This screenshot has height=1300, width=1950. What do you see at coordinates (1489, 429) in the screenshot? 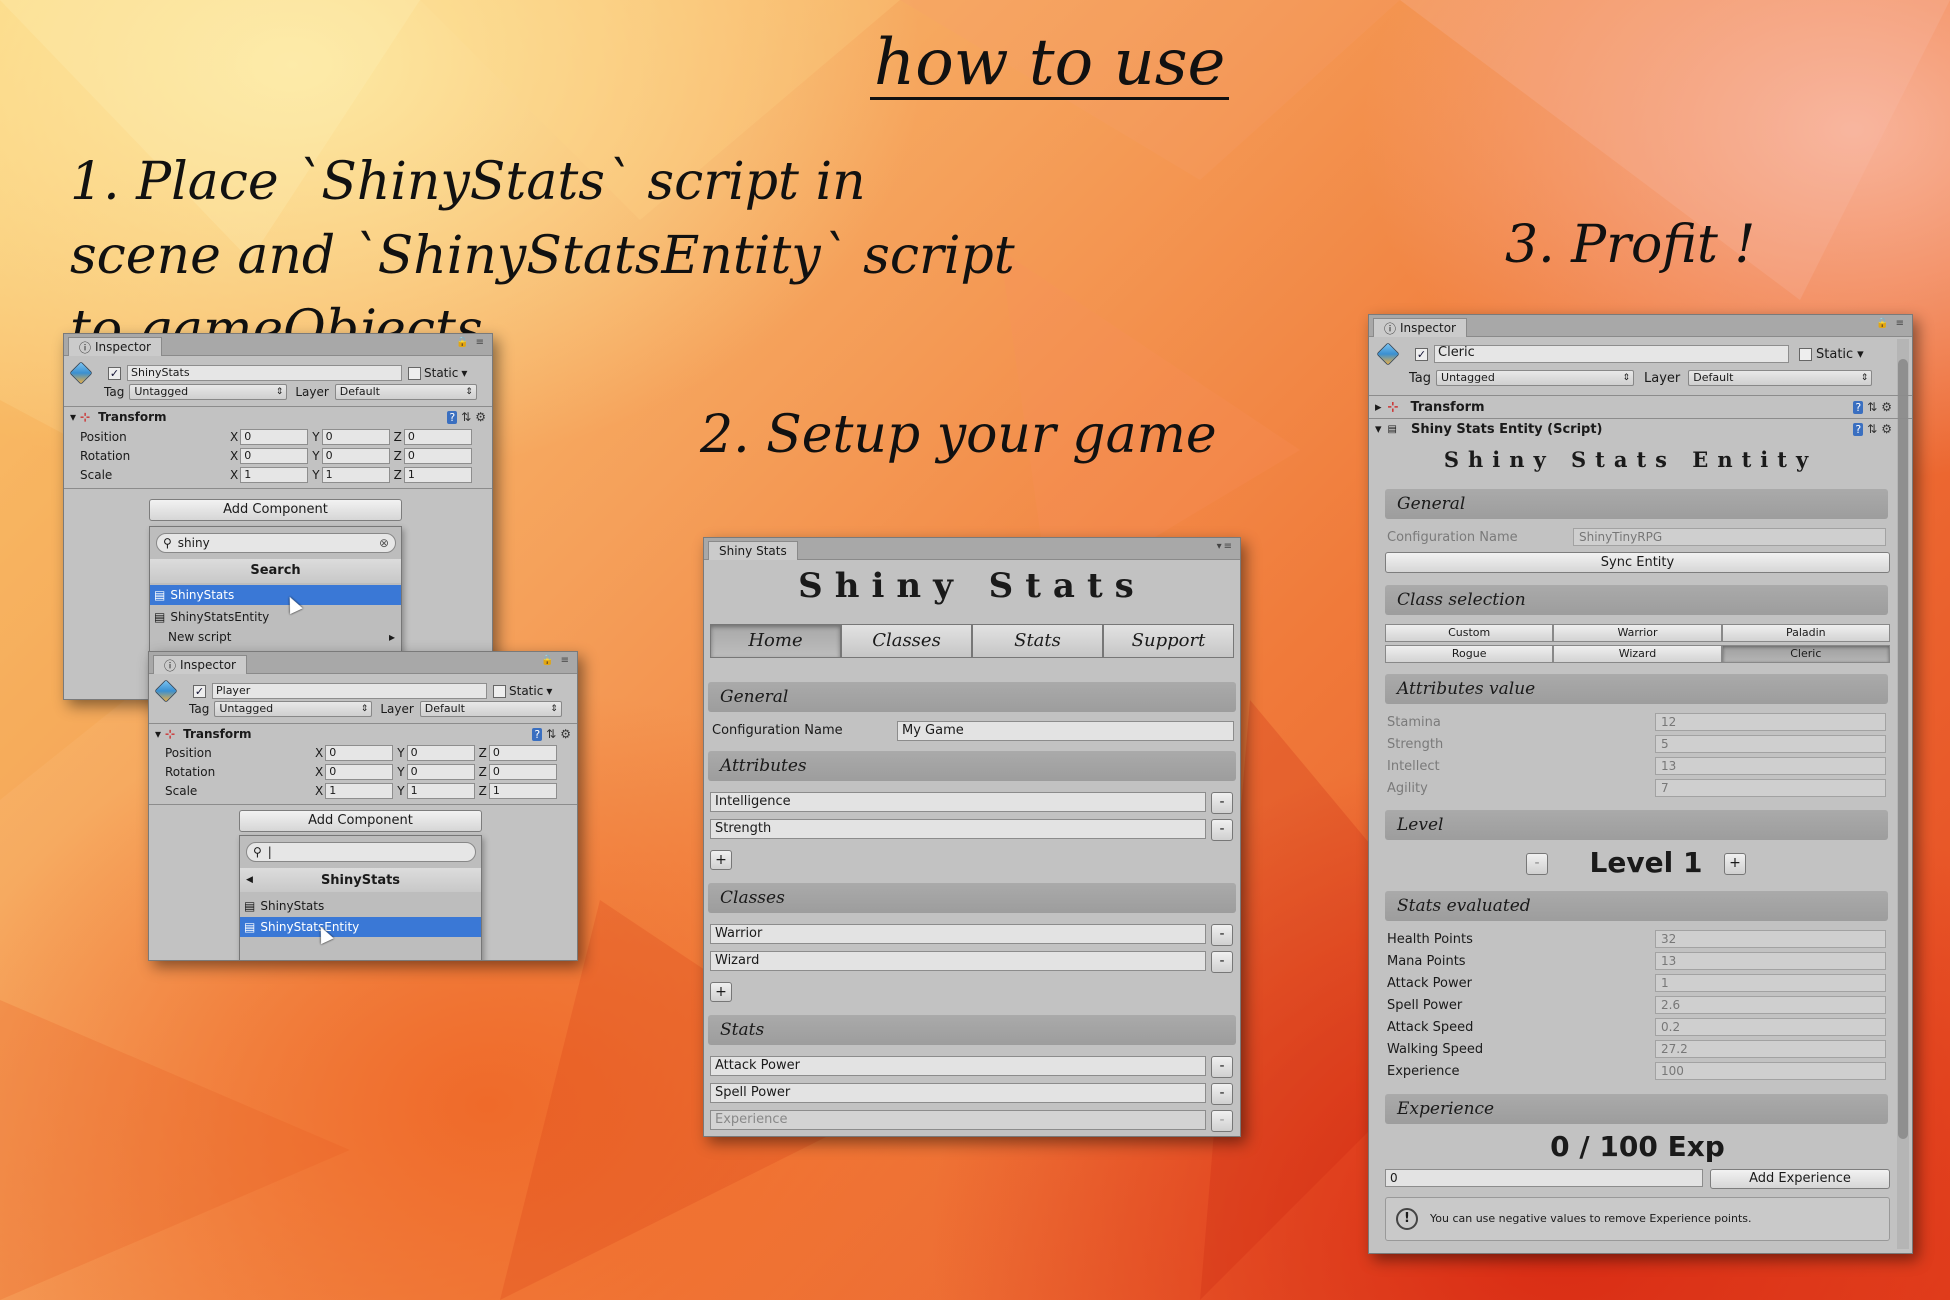
I see `script-header: ▾ ▤ Shiny Stats Entity (Script)` at bounding box center [1489, 429].